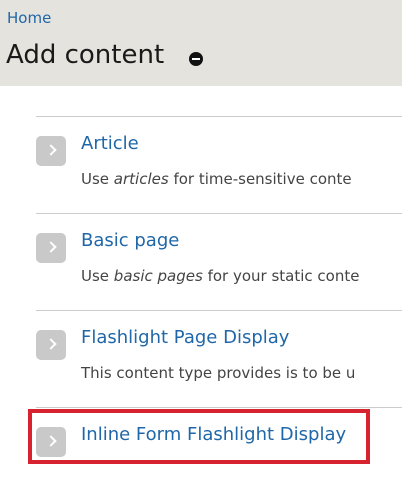  I want to click on content-type-link-article: Article, so click(110, 143).